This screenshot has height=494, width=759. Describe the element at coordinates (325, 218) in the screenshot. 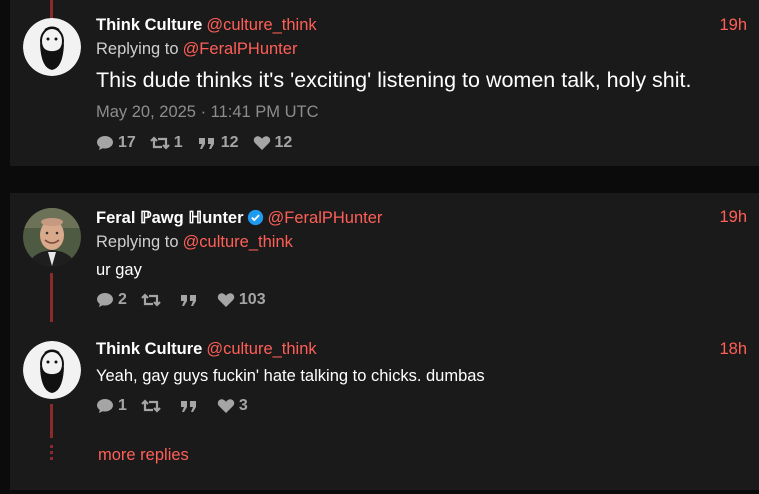

I see `author-handle: @FeralPHunter` at that location.